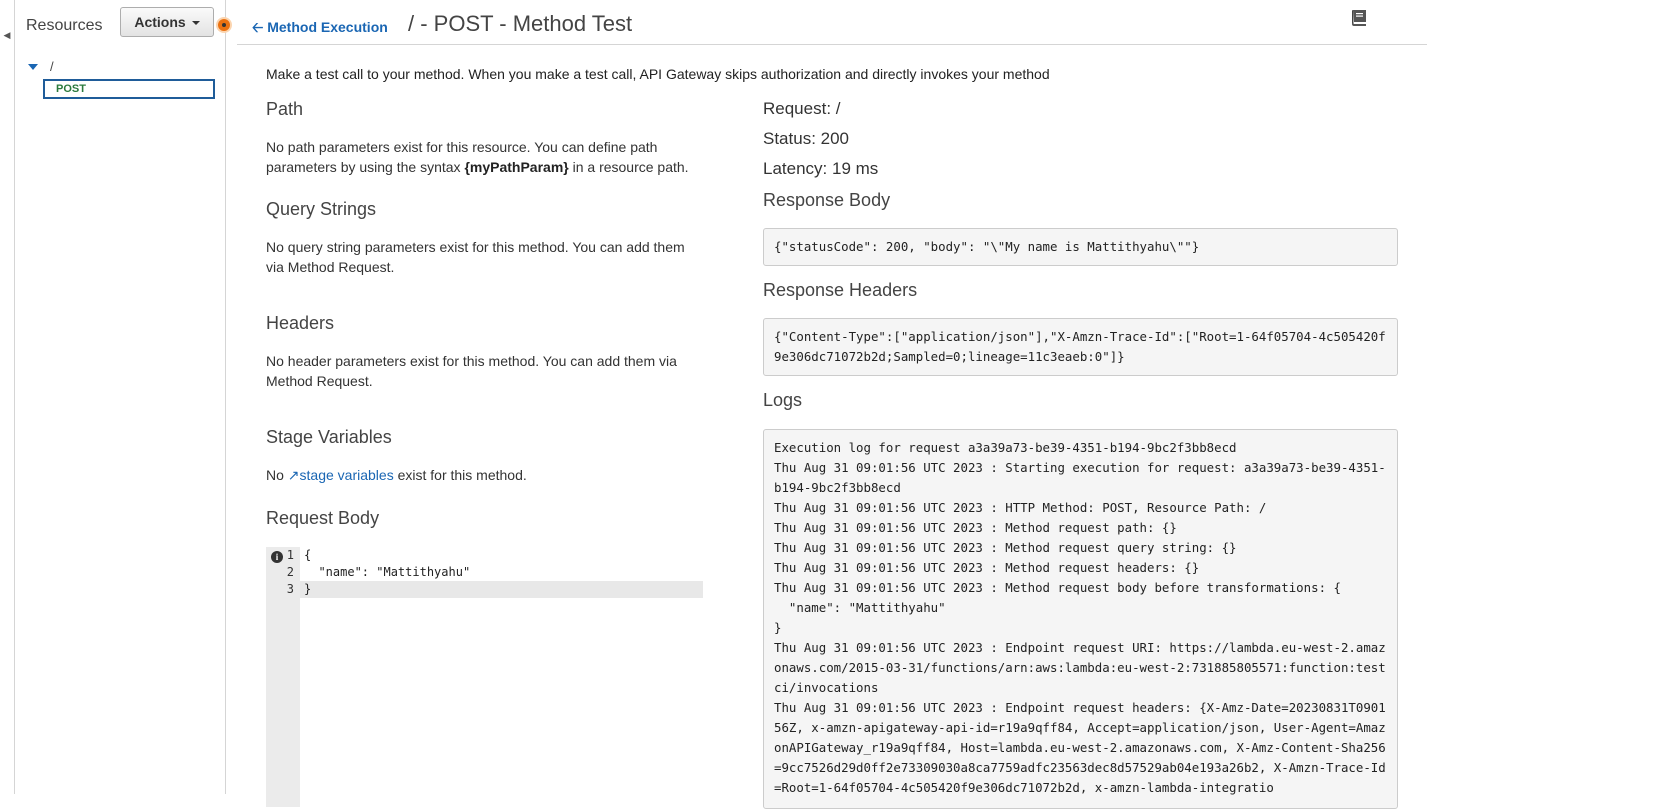 This screenshot has height=809, width=1663. I want to click on code-line: {, so click(308, 555).